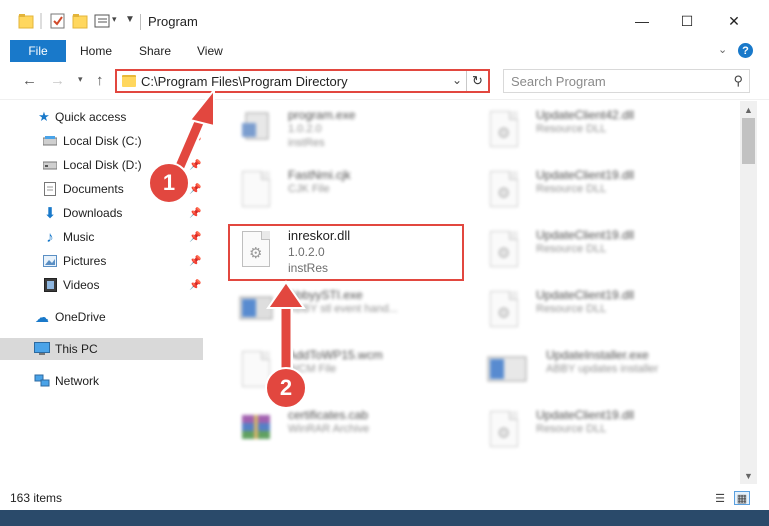 This screenshot has height=526, width=769. What do you see at coordinates (237, 229) in the screenshot?
I see `annotation-overlay` at bounding box center [237, 229].